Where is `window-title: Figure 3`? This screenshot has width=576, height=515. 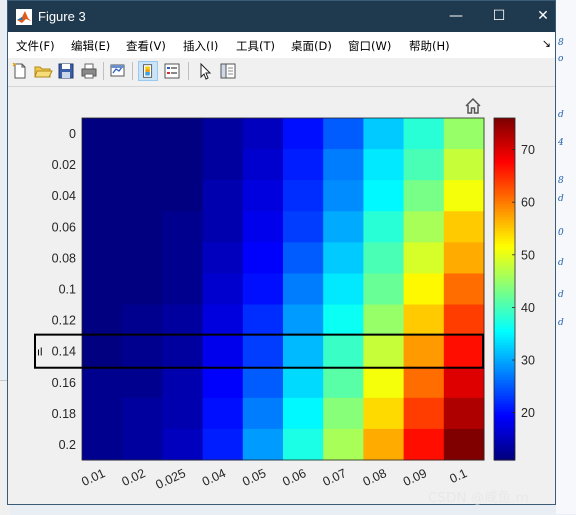
window-title: Figure 3 is located at coordinates (62, 16).